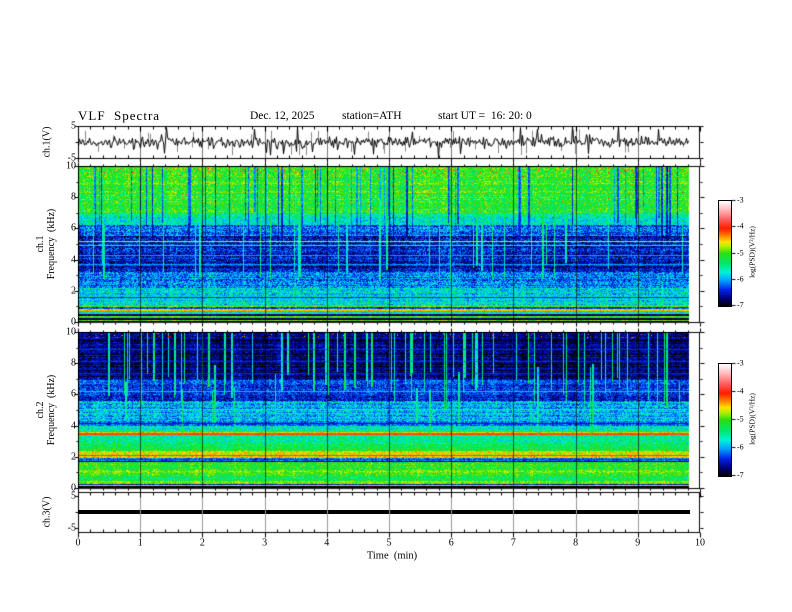 The width and height of the screenshot is (792, 612). What do you see at coordinates (282, 116) in the screenshot?
I see `header-date: Dec. 12, 2025` at bounding box center [282, 116].